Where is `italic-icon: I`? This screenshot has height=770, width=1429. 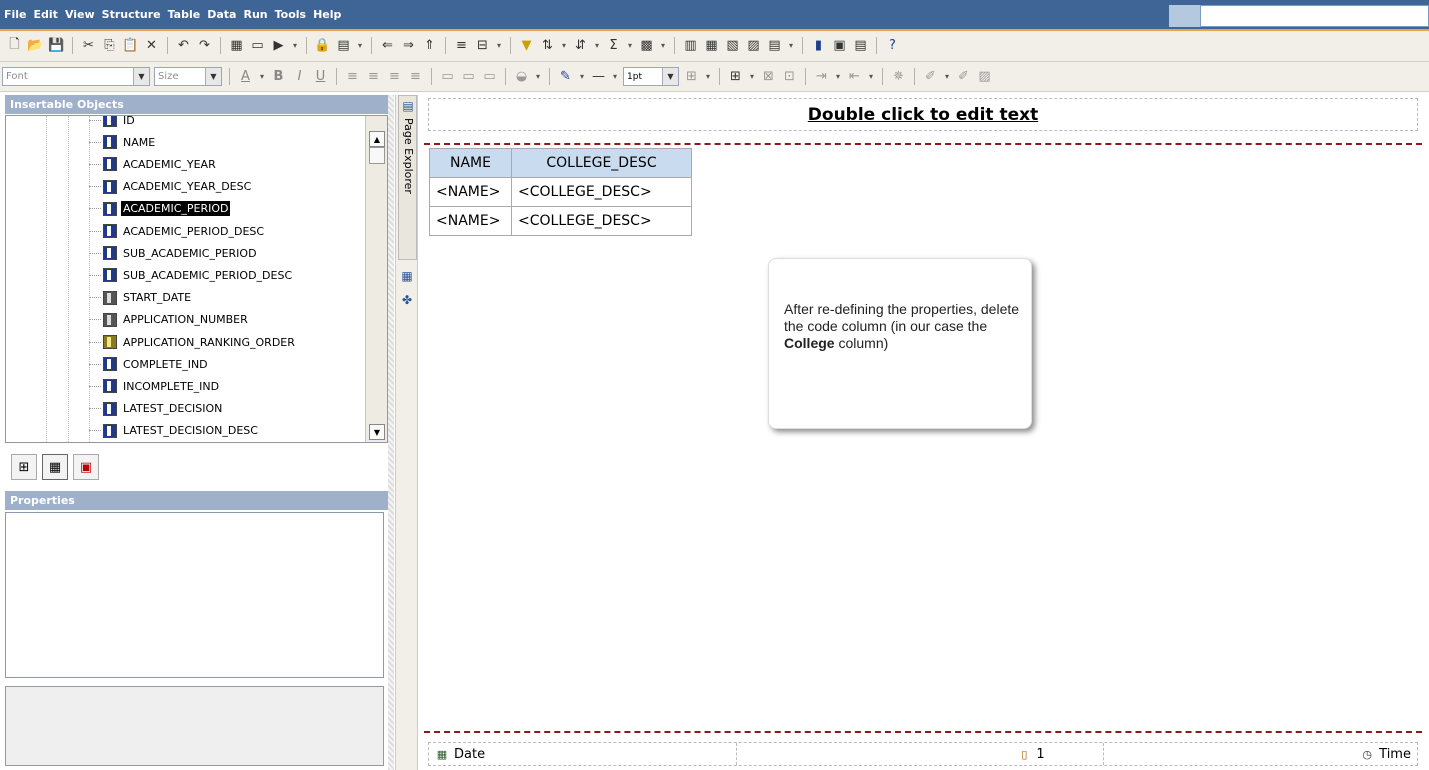 italic-icon: I is located at coordinates (299, 76).